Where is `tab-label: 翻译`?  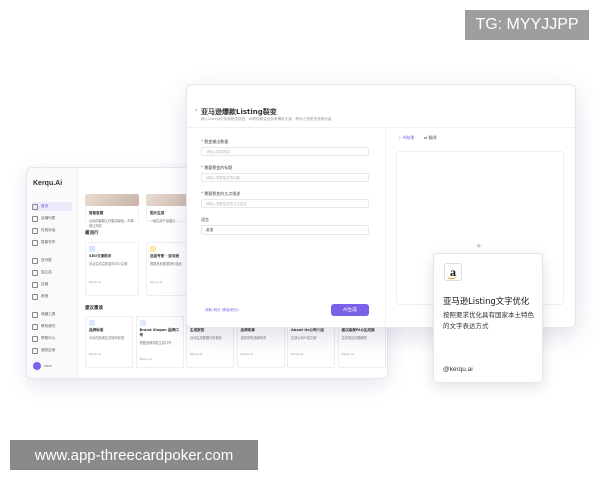
tab-label: 翻译 is located at coordinates (432, 137).